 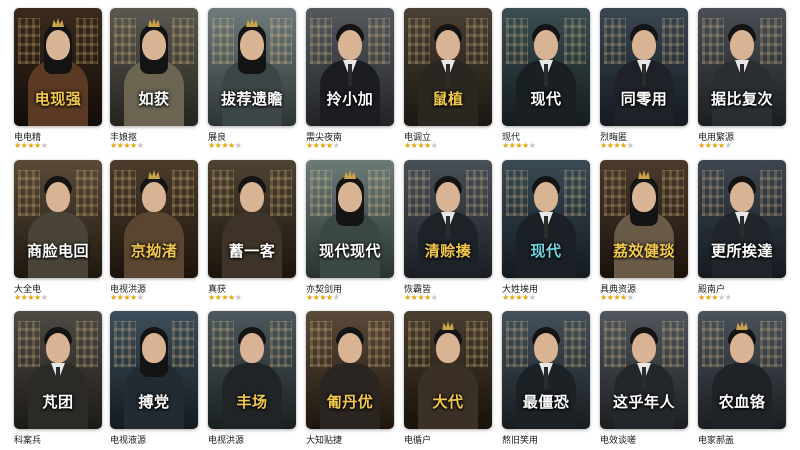 What do you see at coordinates (154, 135) in the screenshot?
I see `show-name: 丰娘抠` at bounding box center [154, 135].